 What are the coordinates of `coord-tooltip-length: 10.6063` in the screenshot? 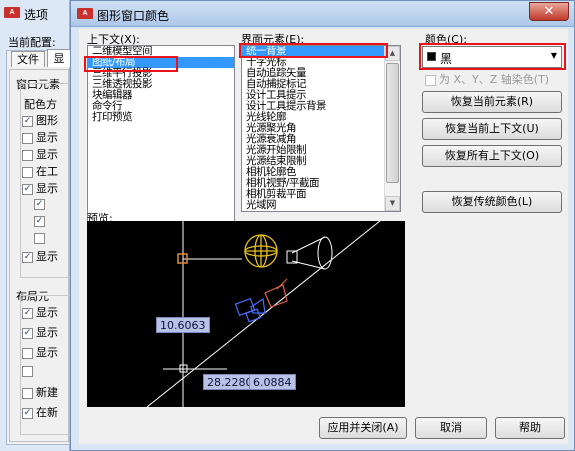 It's located at (183, 325).